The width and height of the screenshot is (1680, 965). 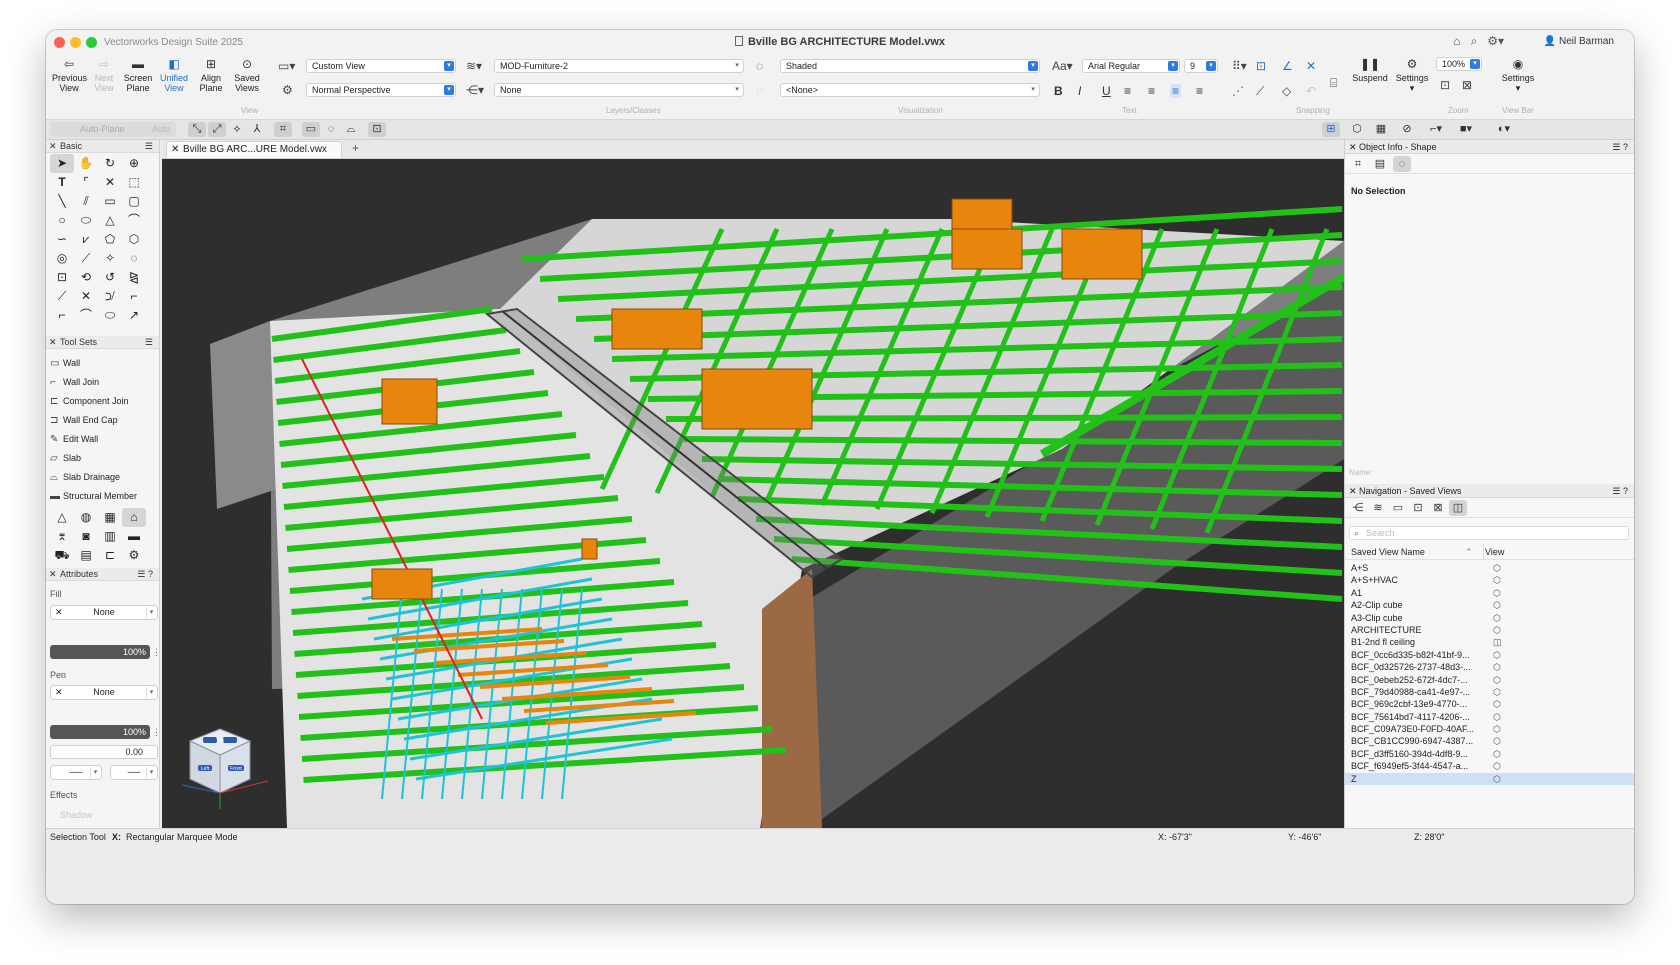 I want to click on align-right-button: ≡, so click(x=1199, y=91).